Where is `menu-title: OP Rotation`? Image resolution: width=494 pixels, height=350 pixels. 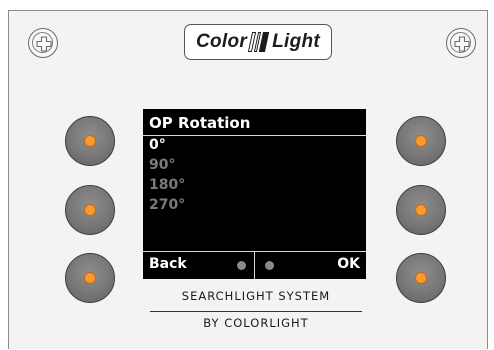
menu-title: OP Rotation is located at coordinates (200, 123).